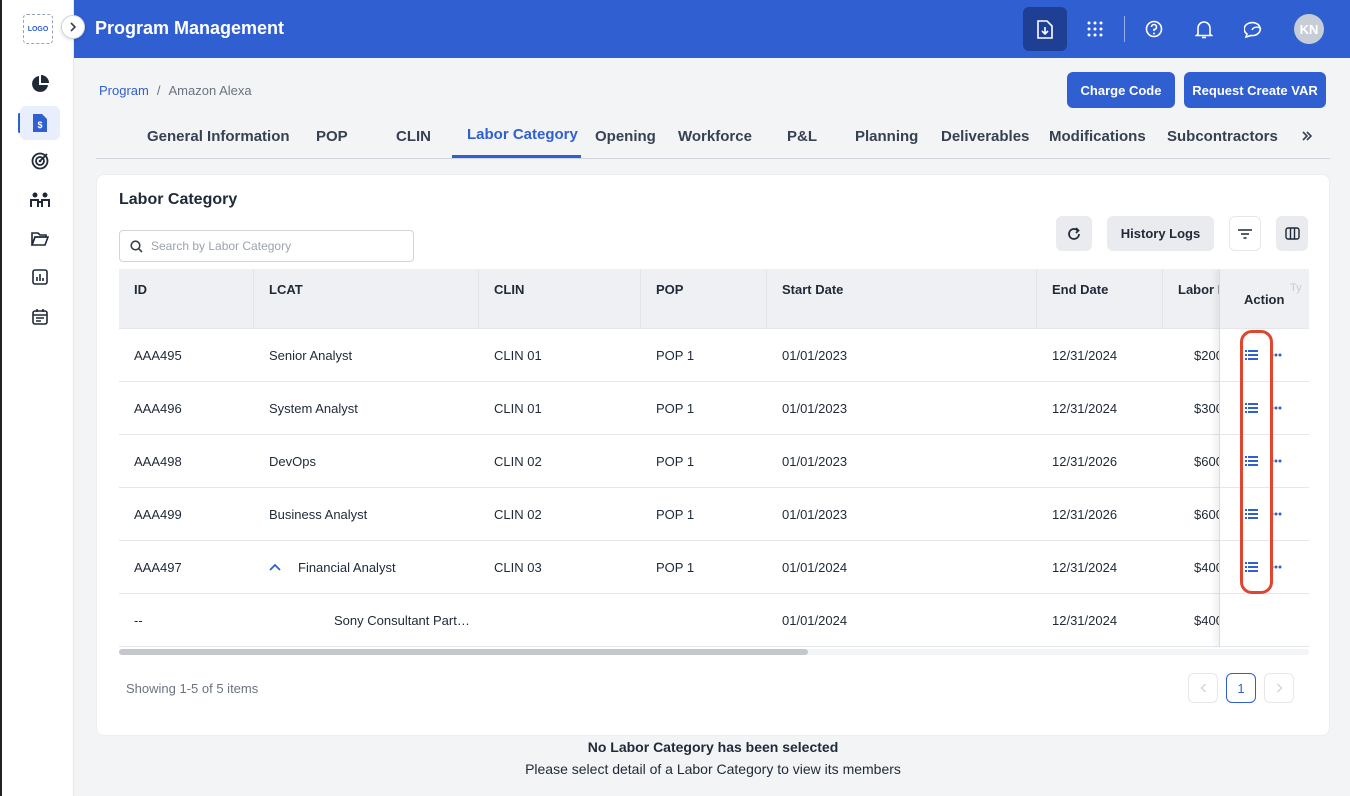 The image size is (1350, 796). Describe the element at coordinates (463, 652) in the screenshot. I see `scrollbar-thumb` at that location.